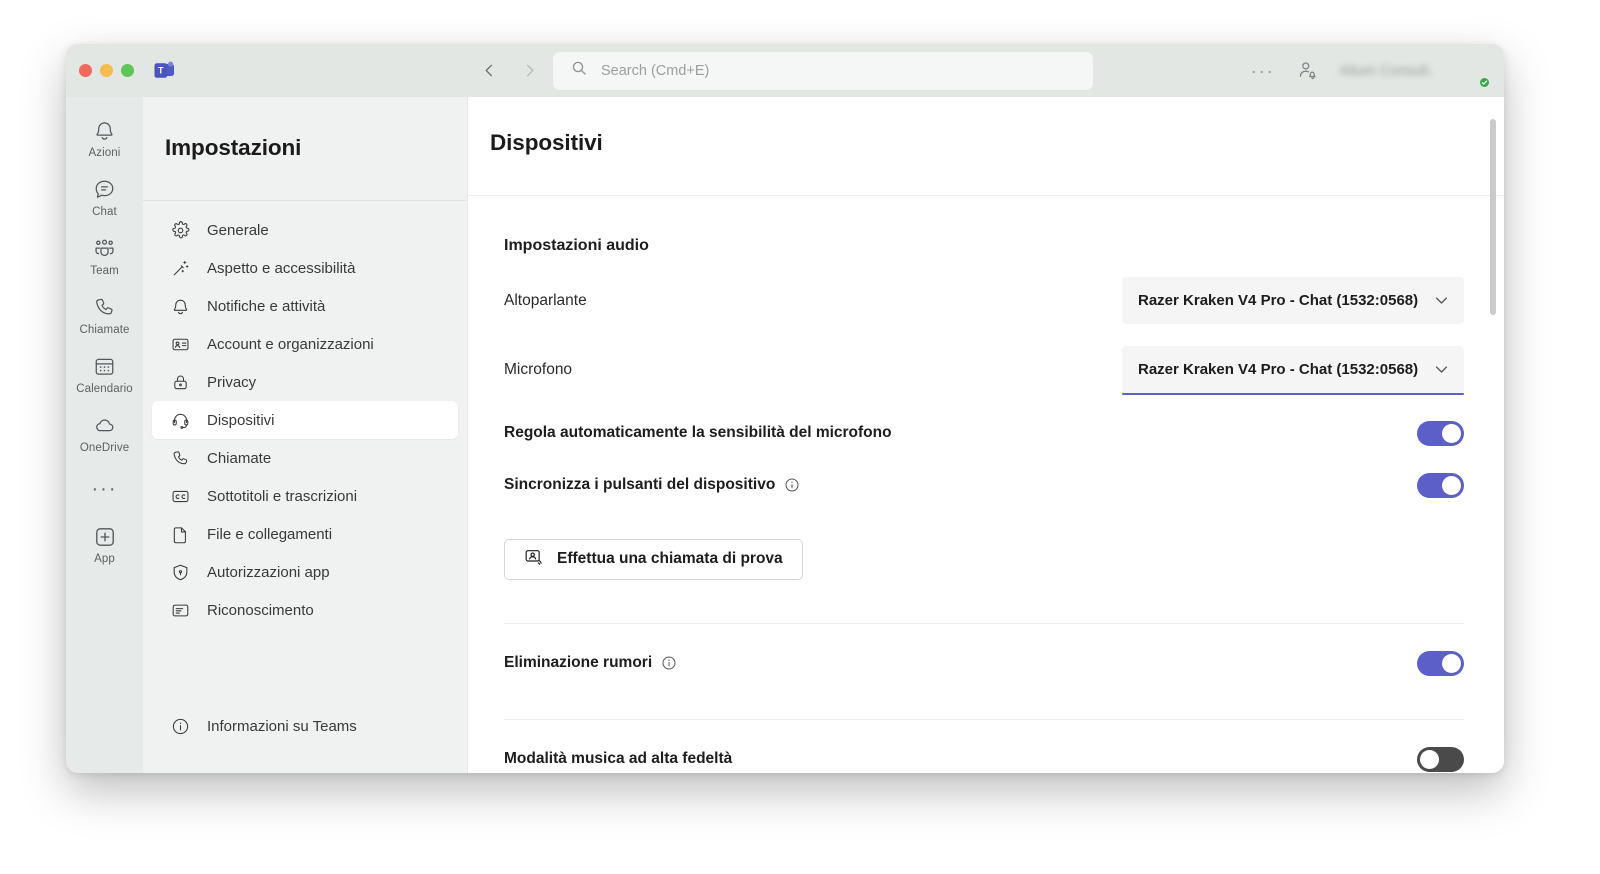 The width and height of the screenshot is (1600, 874). Describe the element at coordinates (984, 759) in the screenshot. I see `hifi-music-mode-row: Modalità musica ad alta fedeltà` at that location.